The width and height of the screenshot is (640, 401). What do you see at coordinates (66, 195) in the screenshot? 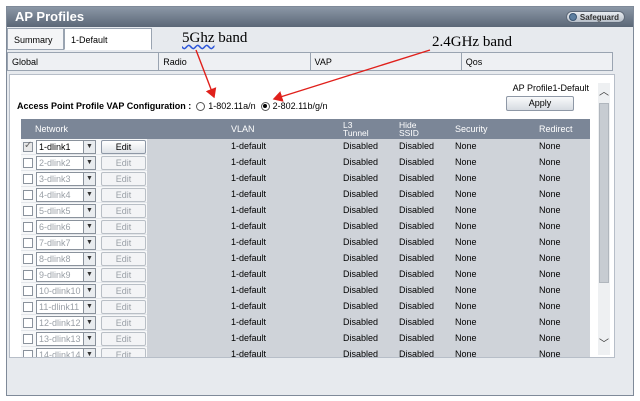
I see `network-select: 4-dlink4 ▼` at bounding box center [66, 195].